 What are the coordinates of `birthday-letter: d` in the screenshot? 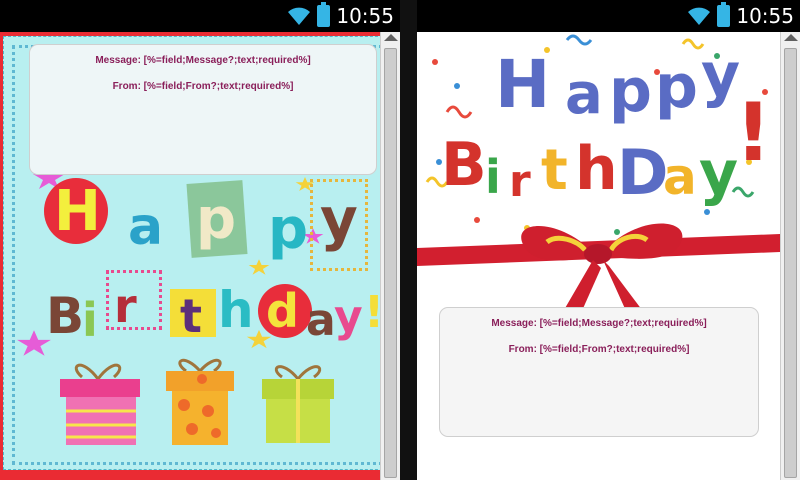 It's located at (282, 311).